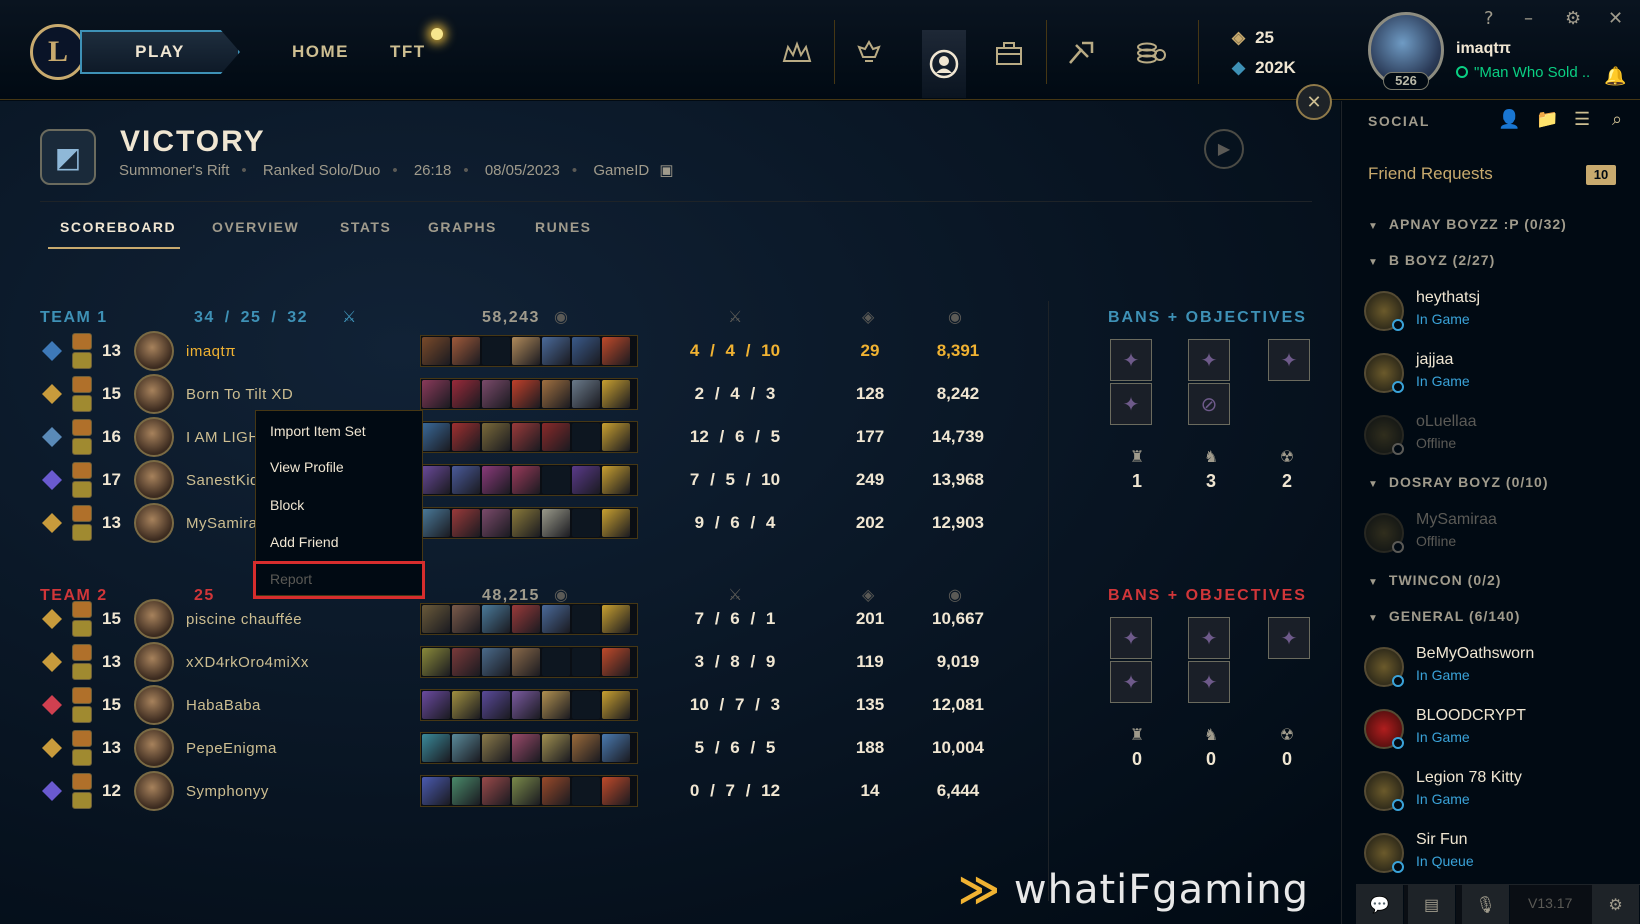  What do you see at coordinates (227, 791) in the screenshot?
I see `player-name: Symphonyy` at bounding box center [227, 791].